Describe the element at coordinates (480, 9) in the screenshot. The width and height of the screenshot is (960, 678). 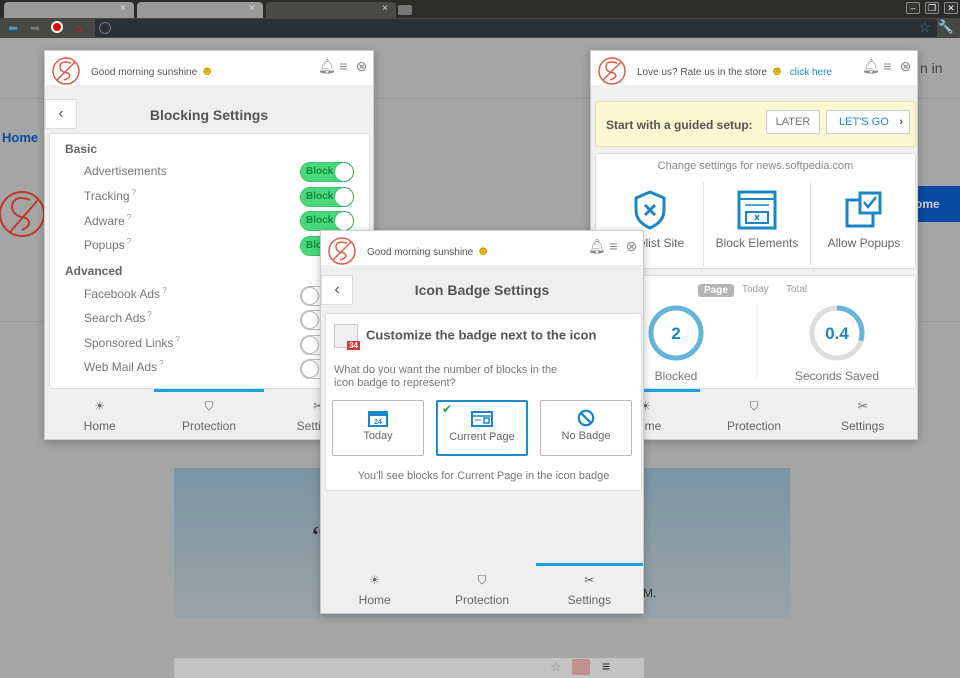
I see `tab-strip: × × × – ❐ ✕` at that location.